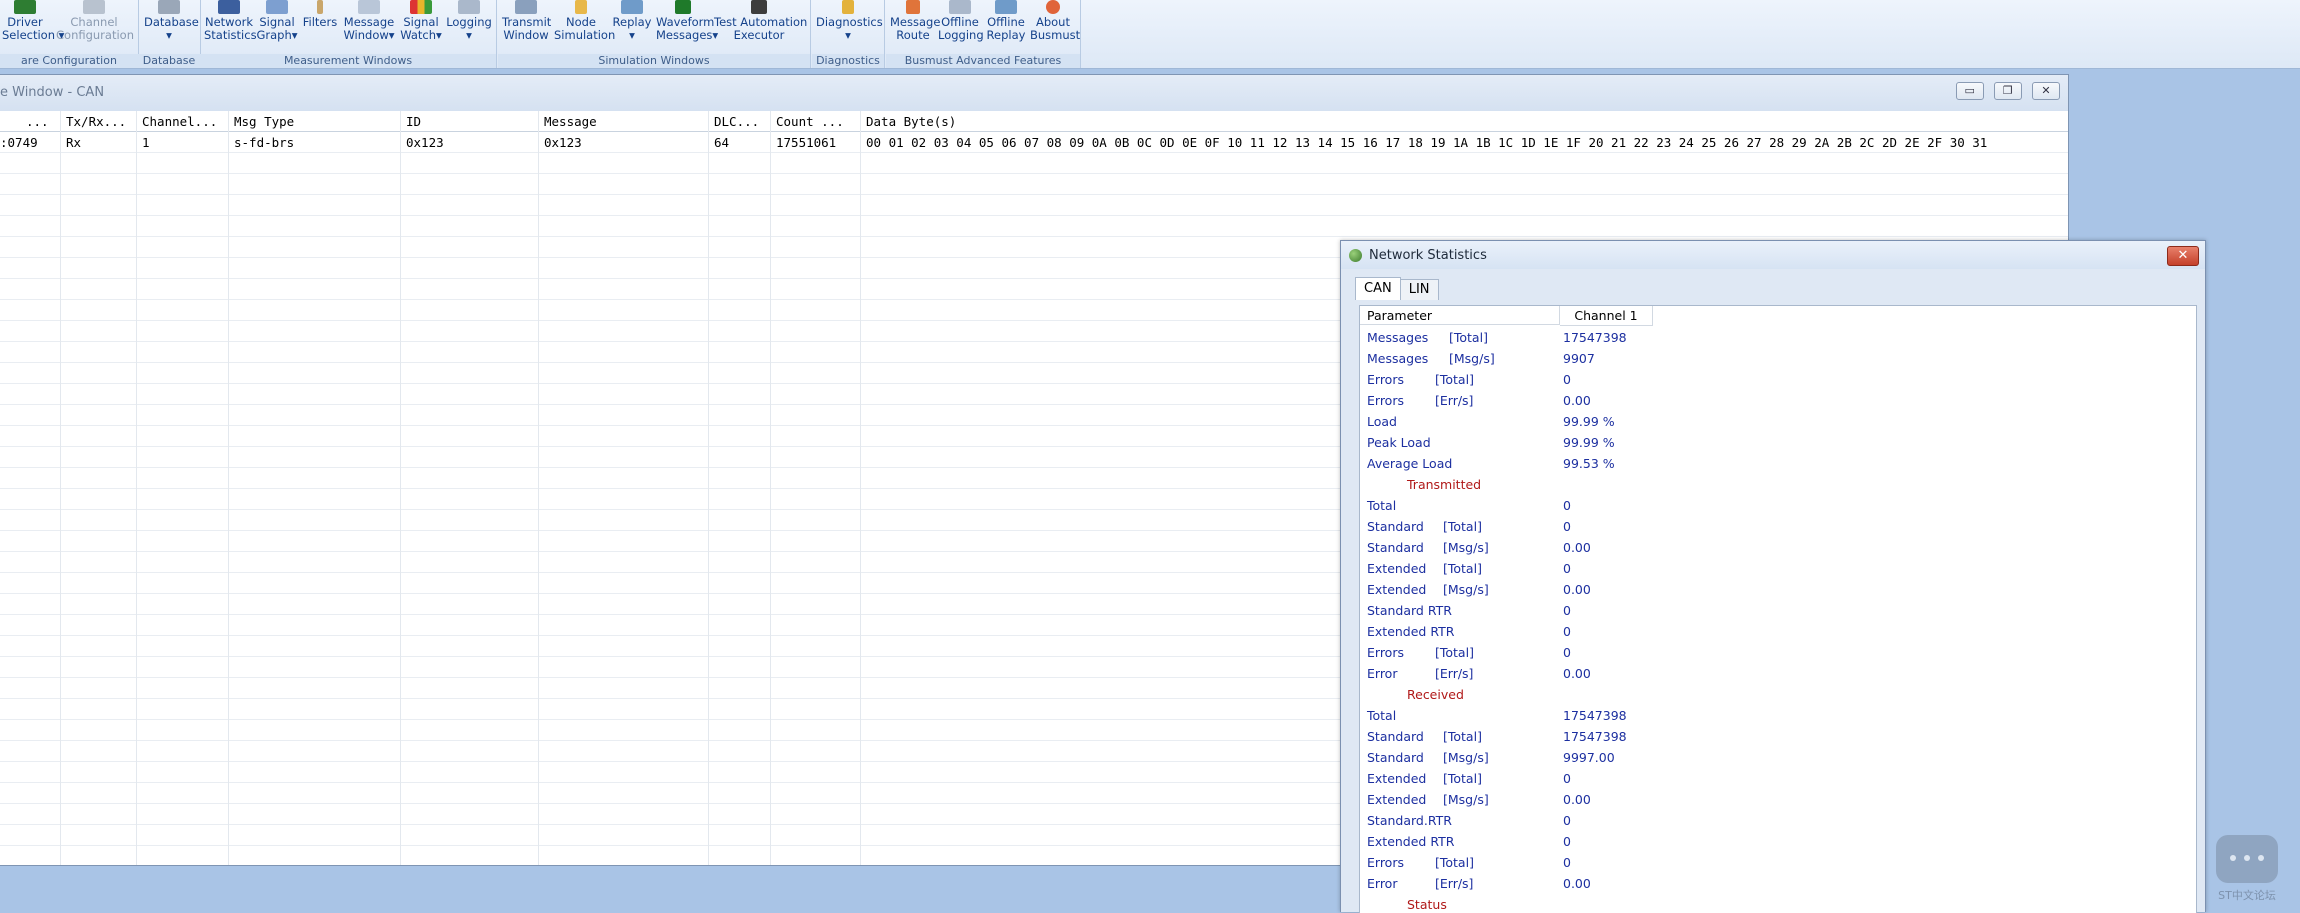 The width and height of the screenshot is (2300, 913). I want to click on stat-row: Peak Load 99.99 %, so click(1778, 442).